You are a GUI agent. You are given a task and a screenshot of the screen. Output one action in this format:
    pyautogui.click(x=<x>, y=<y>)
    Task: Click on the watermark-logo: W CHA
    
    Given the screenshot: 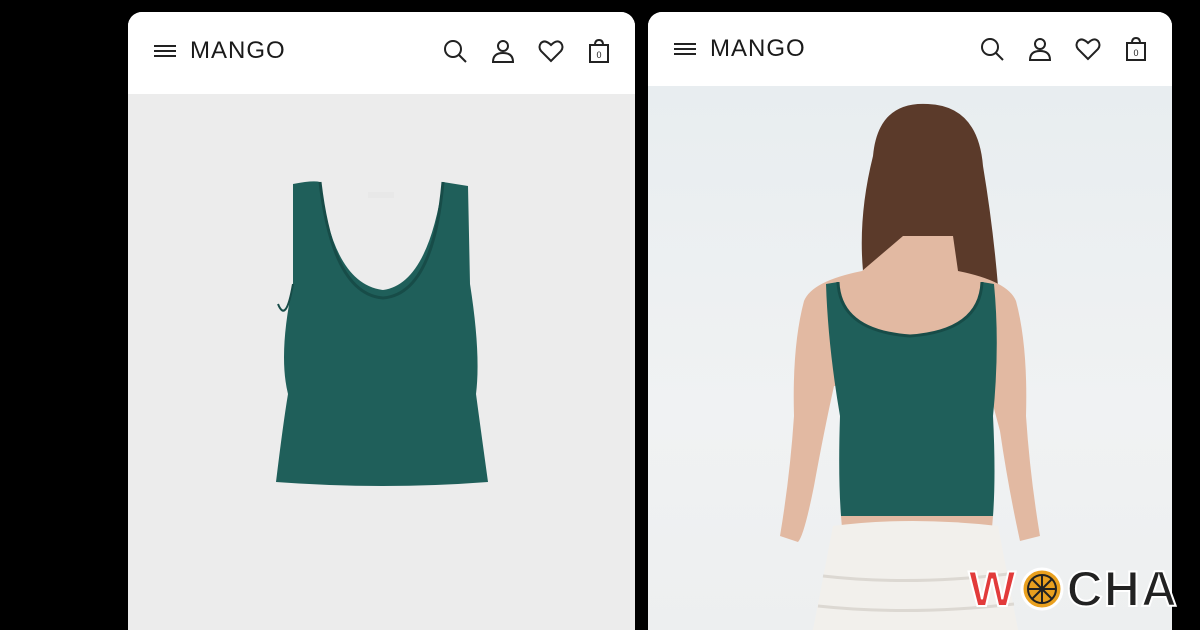 What is the action you would take?
    pyautogui.click(x=1072, y=589)
    